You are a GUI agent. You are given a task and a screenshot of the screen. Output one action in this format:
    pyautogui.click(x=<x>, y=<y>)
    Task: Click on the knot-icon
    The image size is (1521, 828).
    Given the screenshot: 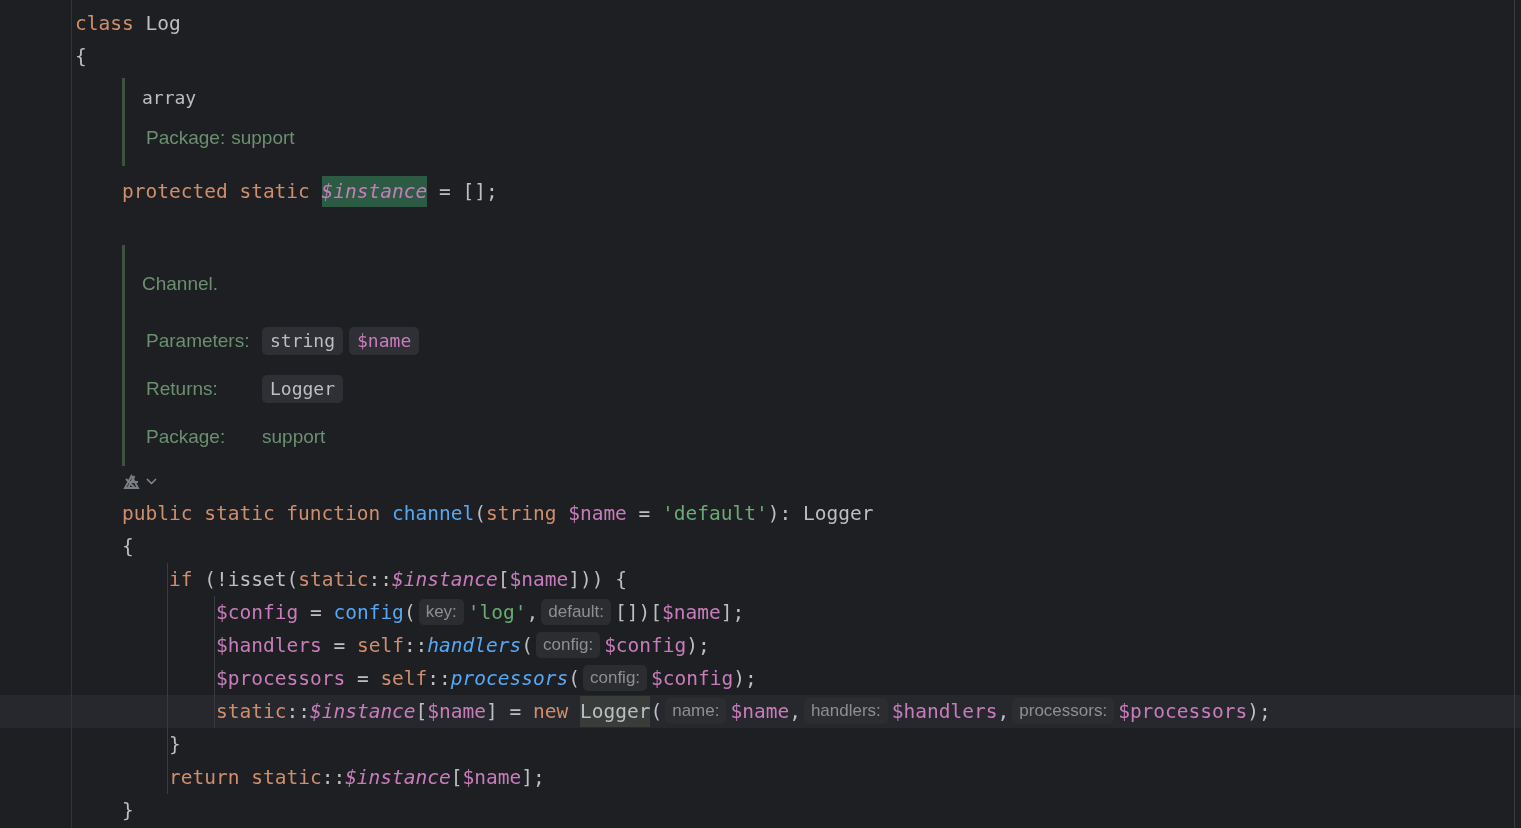 What is the action you would take?
    pyautogui.click(x=131, y=481)
    